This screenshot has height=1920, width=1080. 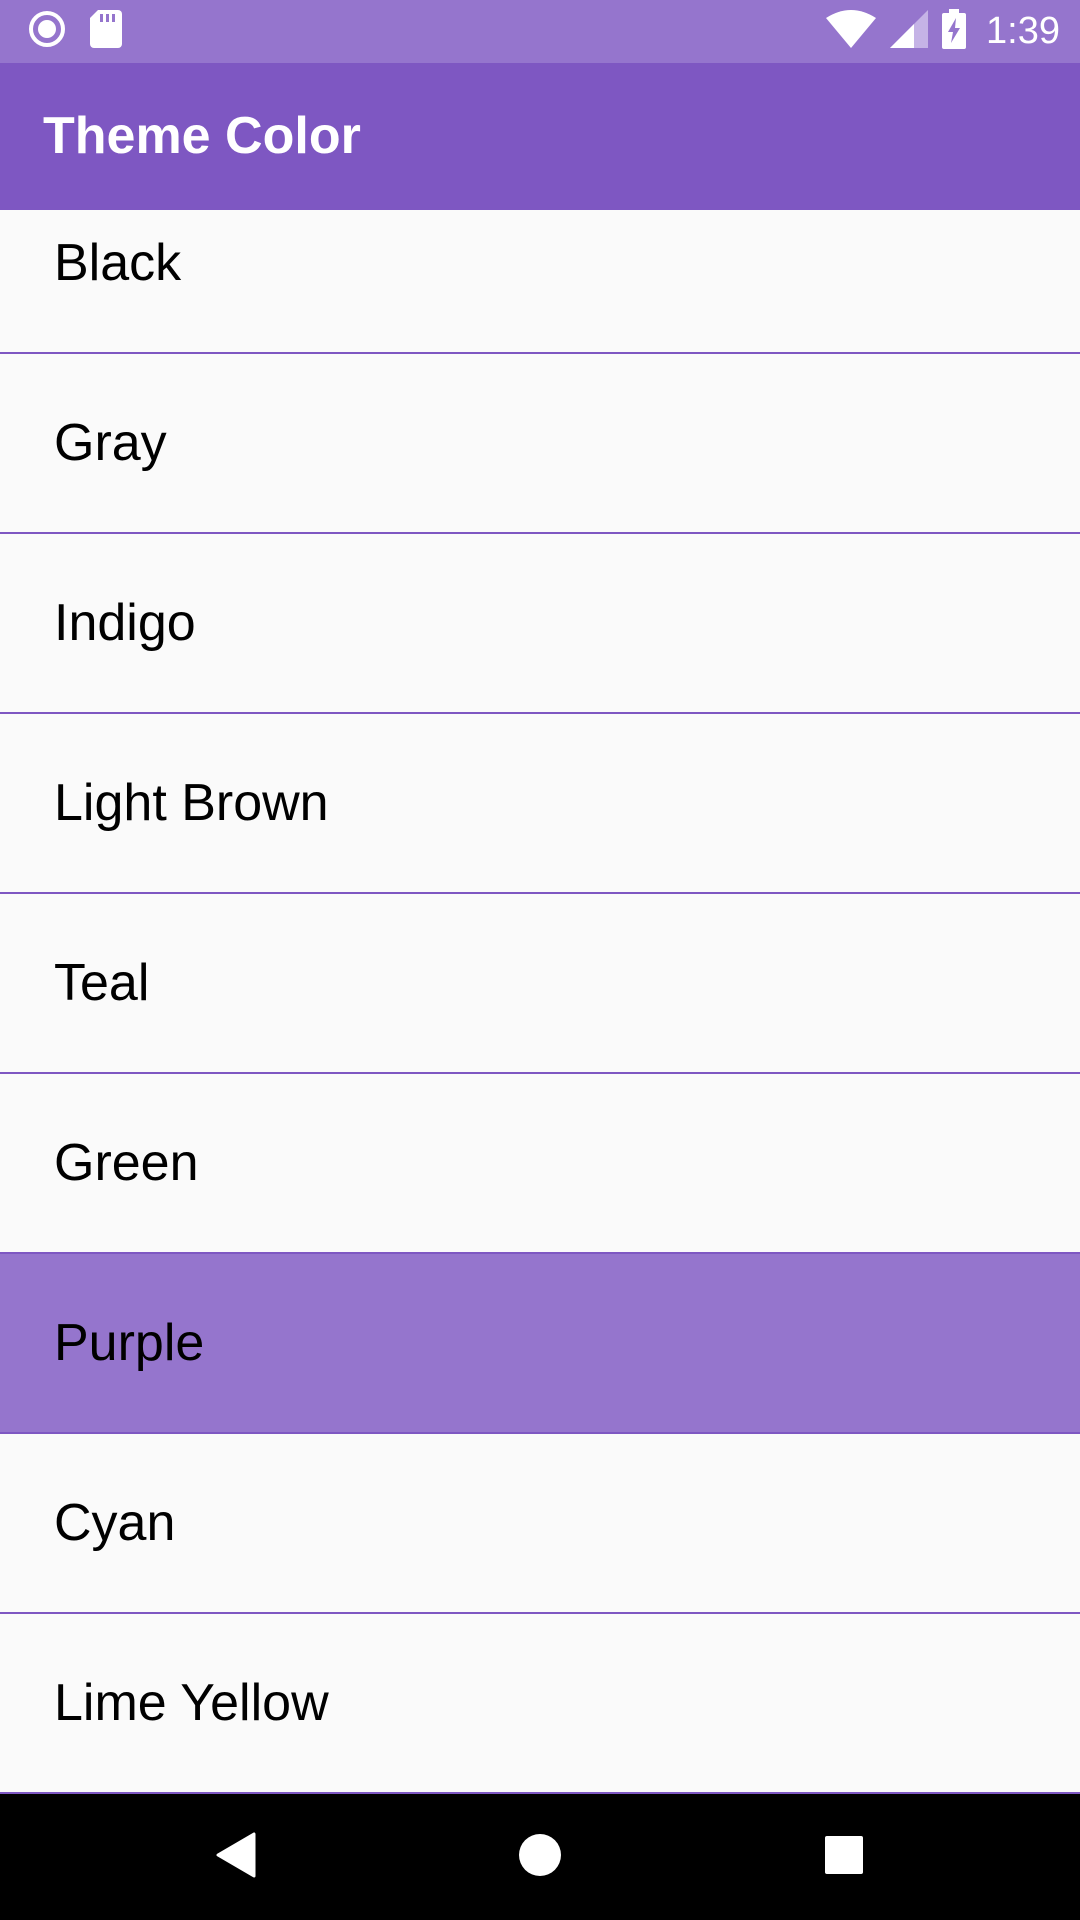 What do you see at coordinates (540, 282) in the screenshot?
I see `list-item-black: Black` at bounding box center [540, 282].